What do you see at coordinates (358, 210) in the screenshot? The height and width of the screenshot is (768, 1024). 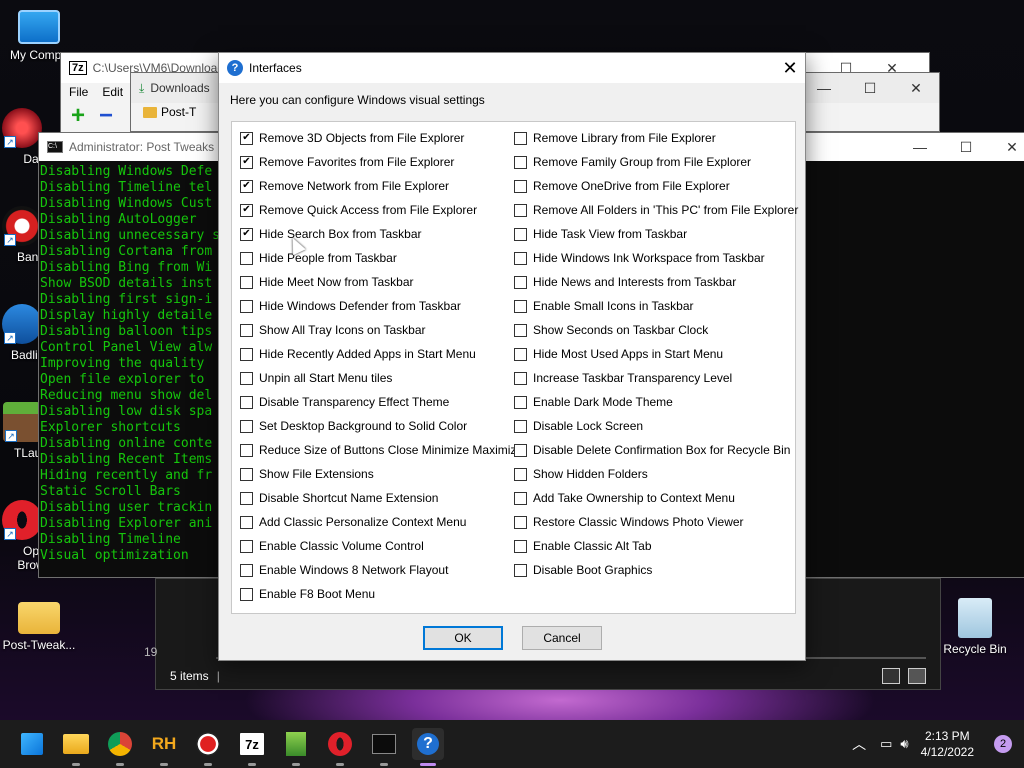 I see `option-left_options-3: ✔ Remove Quick Access from File Explorer` at bounding box center [358, 210].